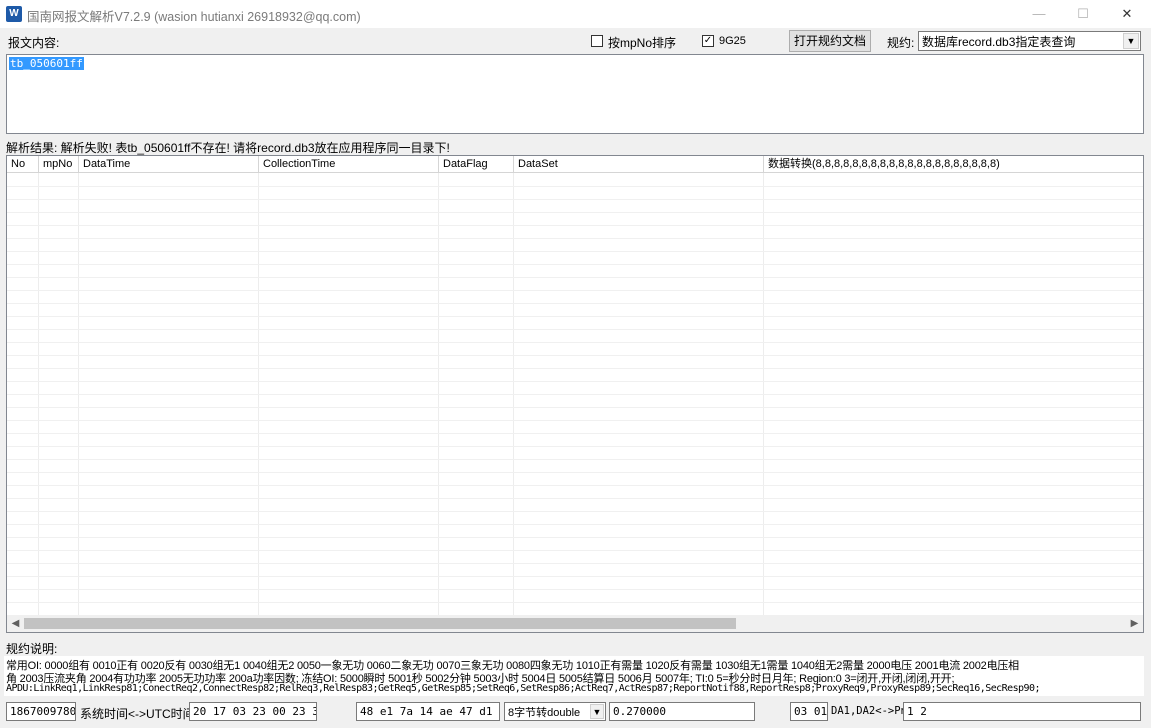 This screenshot has height=728, width=1151. What do you see at coordinates (253, 711) in the screenshot?
I see `time-bytes-input: 20 17 03 23 00 23 38` at bounding box center [253, 711].